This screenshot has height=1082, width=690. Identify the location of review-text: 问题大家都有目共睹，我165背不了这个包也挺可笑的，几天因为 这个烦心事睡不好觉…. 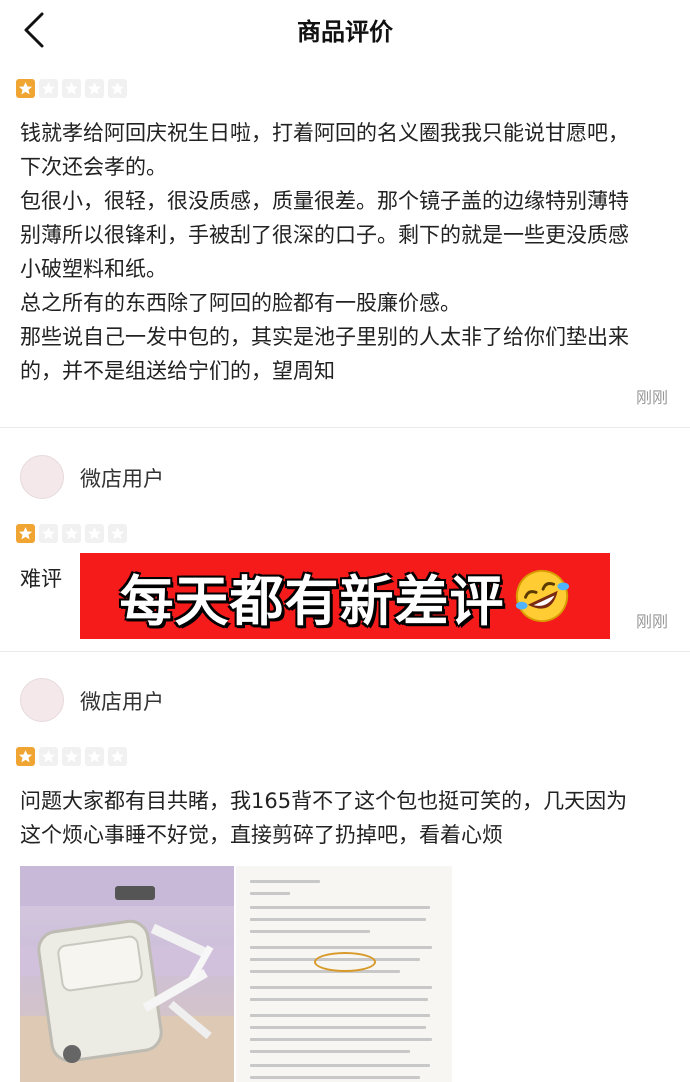
(324, 818).